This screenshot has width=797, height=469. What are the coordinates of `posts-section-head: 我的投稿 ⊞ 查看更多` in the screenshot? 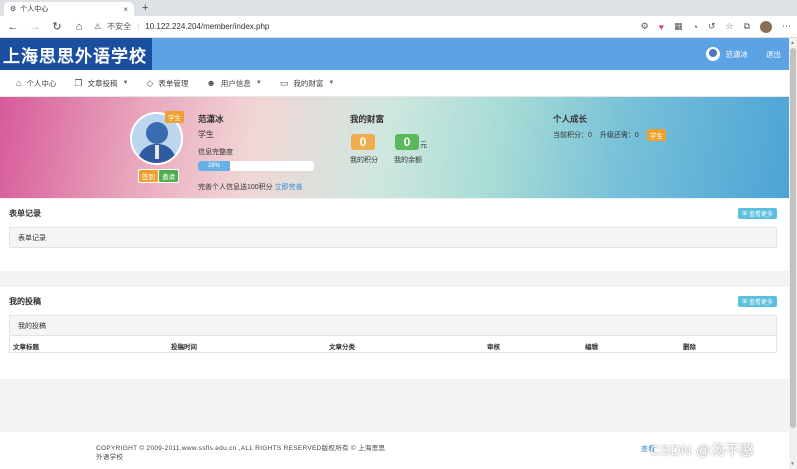 It's located at (394, 301).